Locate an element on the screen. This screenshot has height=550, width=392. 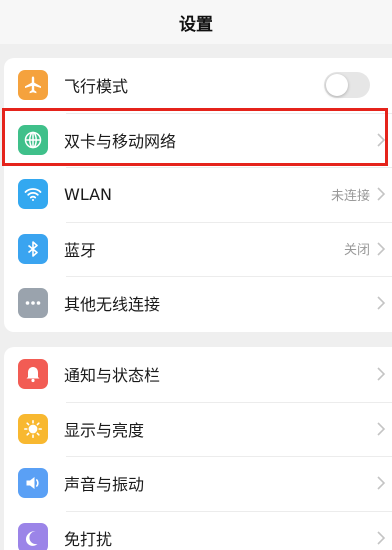
wlan-label: WLAN is located at coordinates (88, 194).